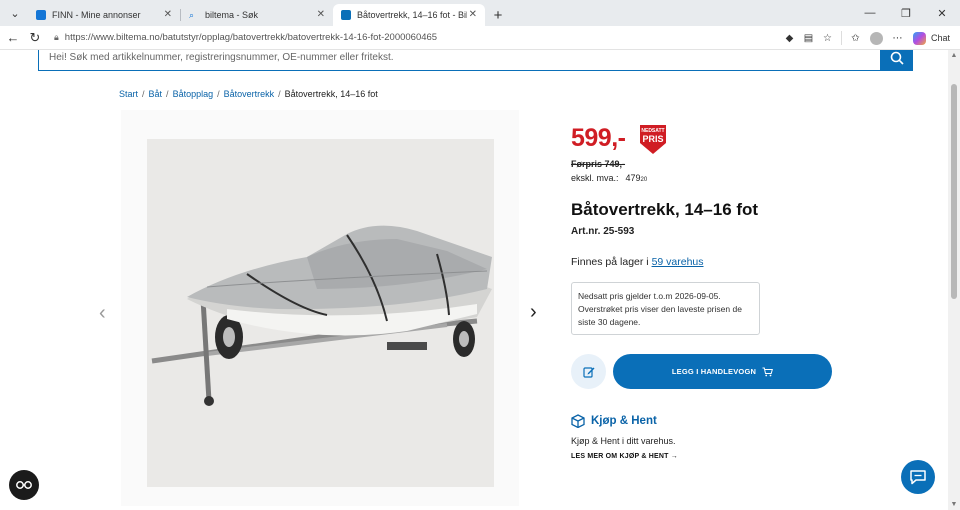  I want to click on chat-bubble-icon, so click(918, 477).